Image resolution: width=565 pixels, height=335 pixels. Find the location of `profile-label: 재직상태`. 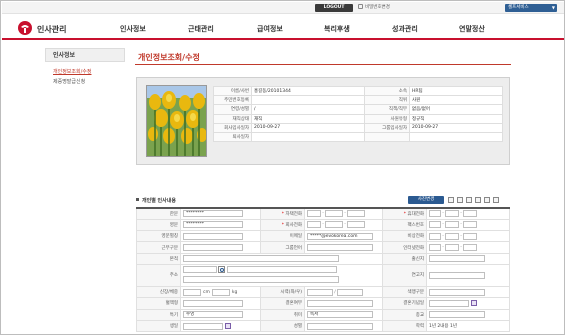

profile-label: 재직상태 is located at coordinates (232, 118).